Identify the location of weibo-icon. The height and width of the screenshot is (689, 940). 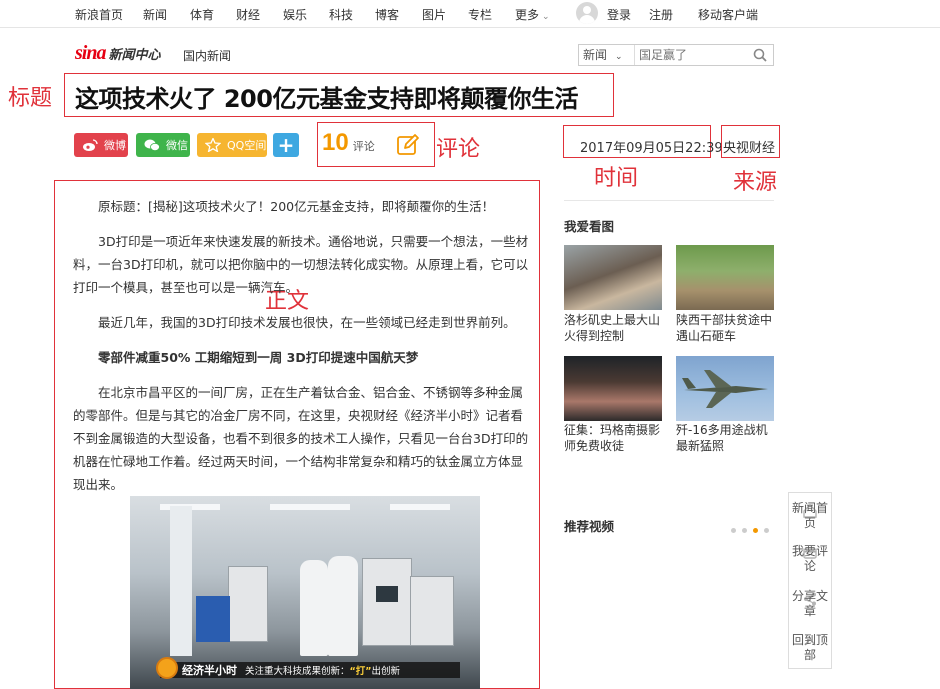
(90, 145).